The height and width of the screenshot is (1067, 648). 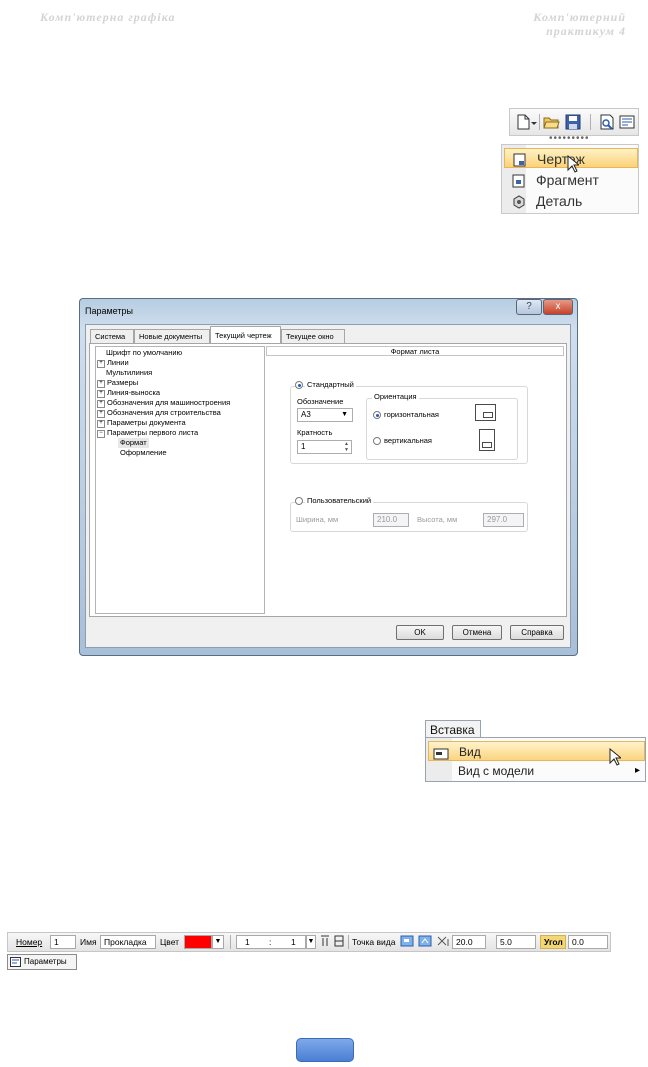 I want to click on number-label: Номер, so click(x=29, y=942).